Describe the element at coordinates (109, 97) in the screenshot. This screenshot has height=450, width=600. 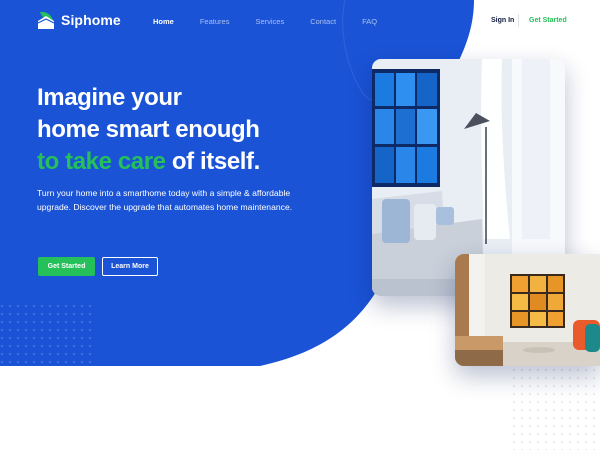
I see `headline-line-1: Imagine your` at that location.